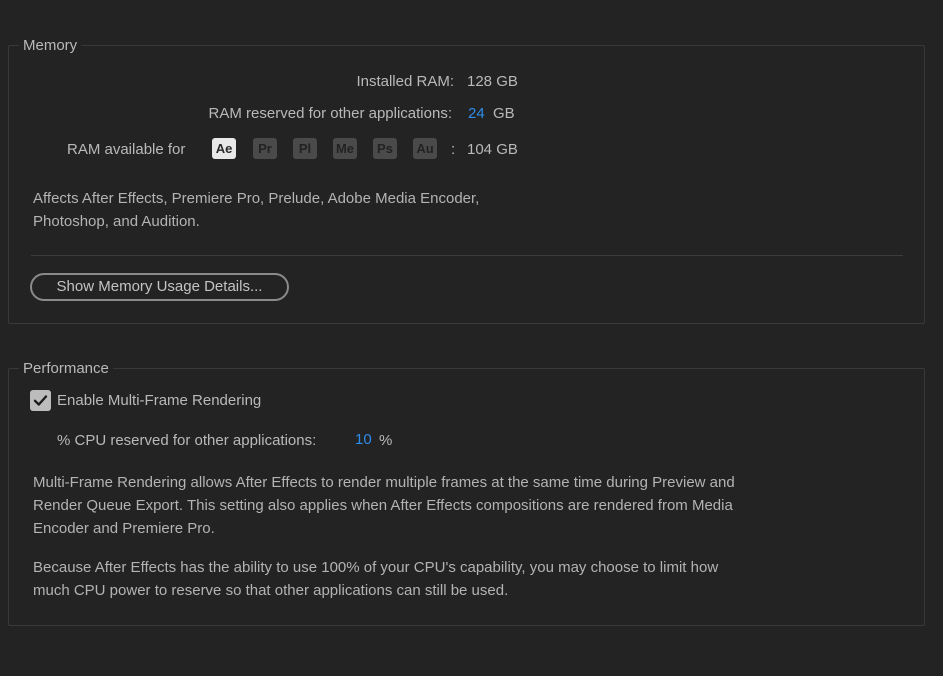 This screenshot has width=943, height=676. What do you see at coordinates (385, 148) in the screenshot?
I see `app-badge-ps: Ps` at bounding box center [385, 148].